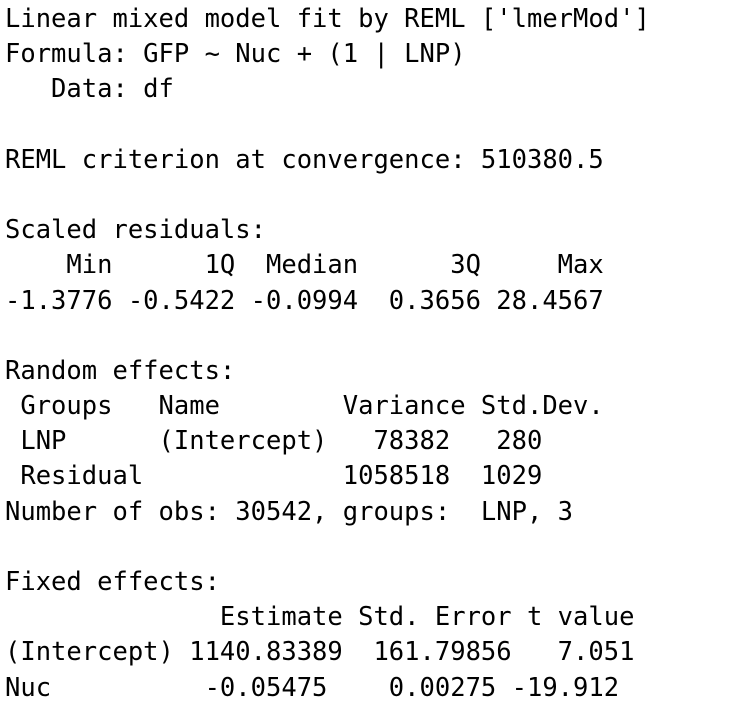  What do you see at coordinates (235, 54) in the screenshot?
I see `formula-line: Formula: GFP ~ Nuc + (1 | LNP)` at bounding box center [235, 54].